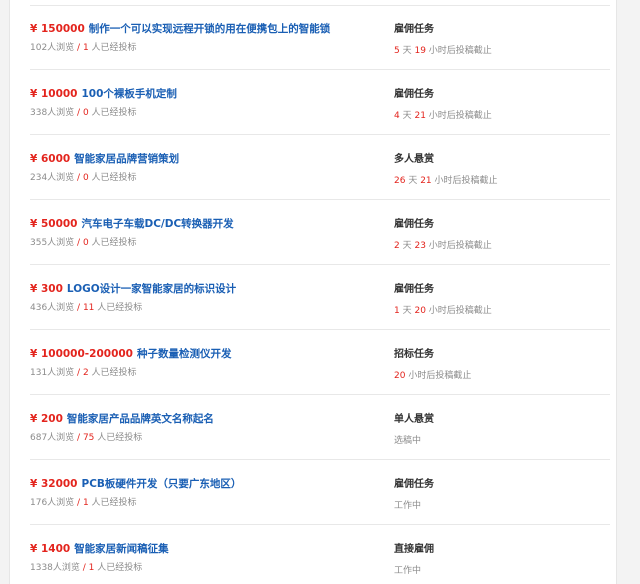 This screenshot has height=584, width=640. What do you see at coordinates (50, 549) in the screenshot?
I see `task-price: ¥ 1400` at bounding box center [50, 549].